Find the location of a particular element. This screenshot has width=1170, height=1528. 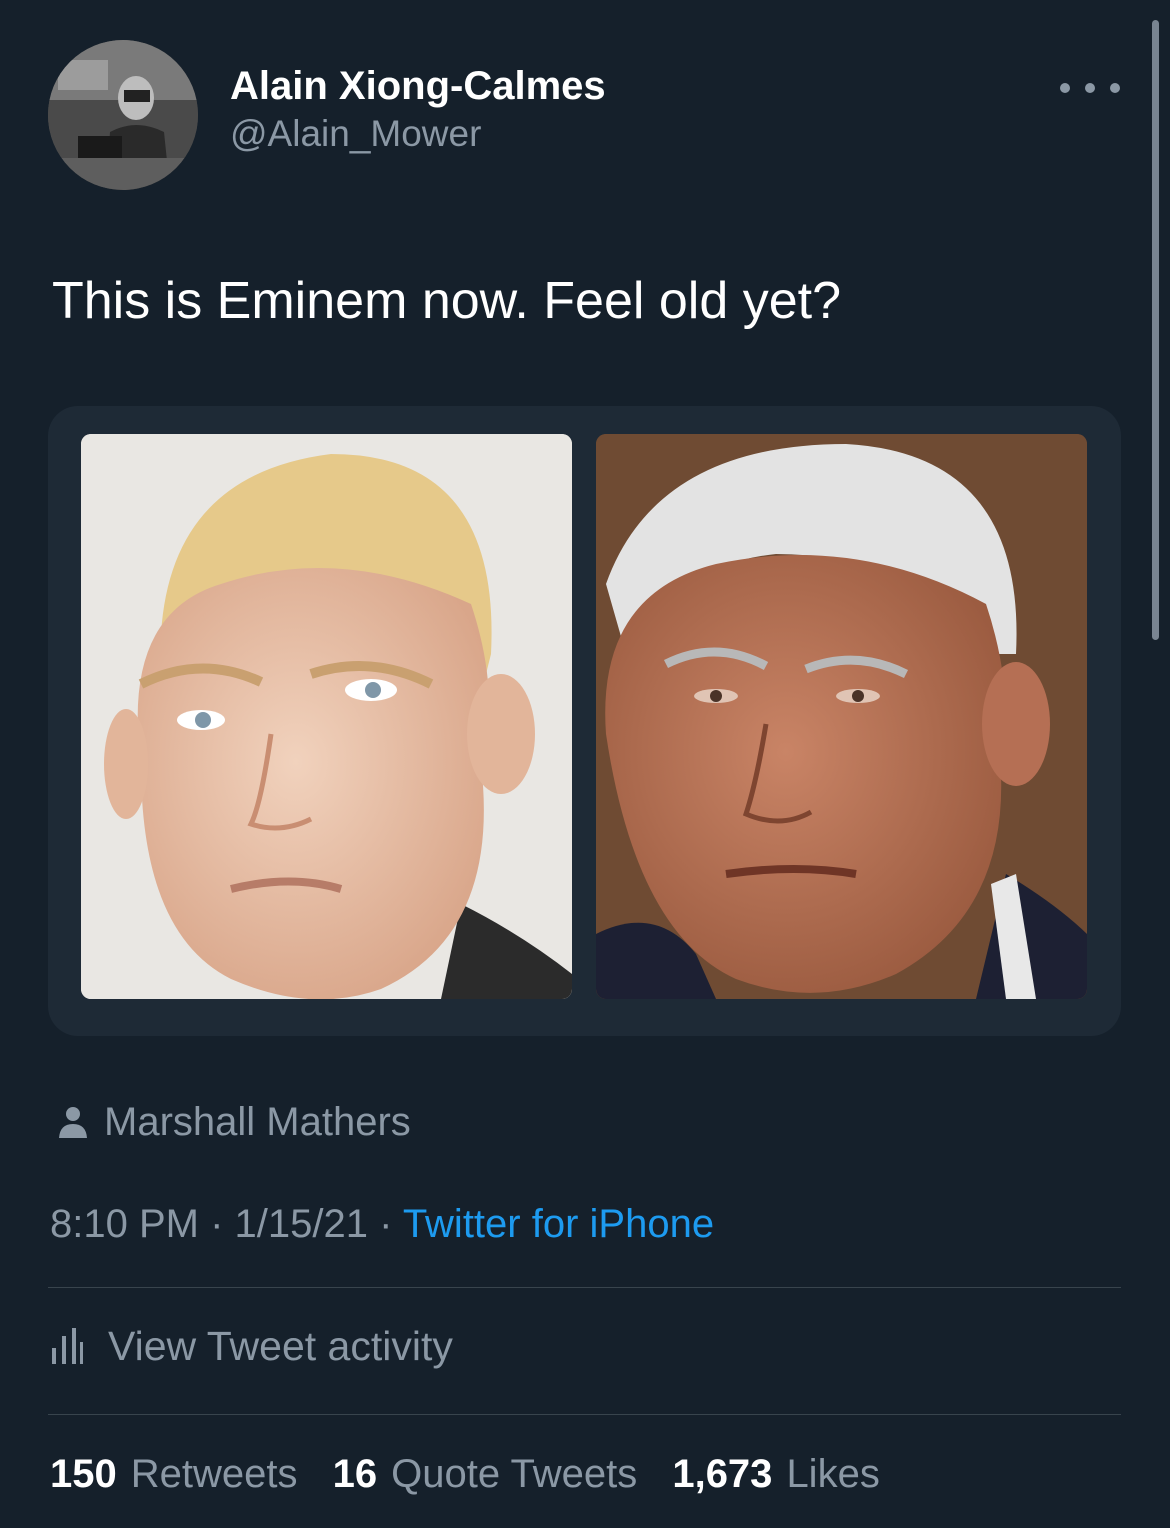

likes-label: Likes is located at coordinates (833, 1474).